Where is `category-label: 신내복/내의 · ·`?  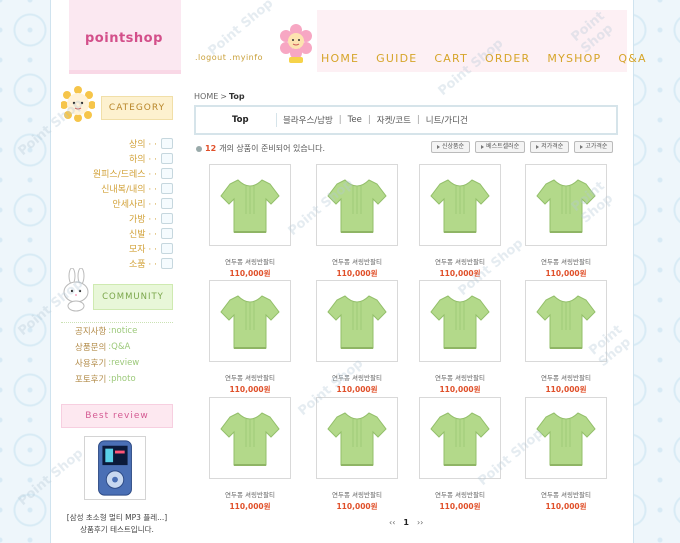 category-label: 신내복/내의 · · is located at coordinates (129, 190).